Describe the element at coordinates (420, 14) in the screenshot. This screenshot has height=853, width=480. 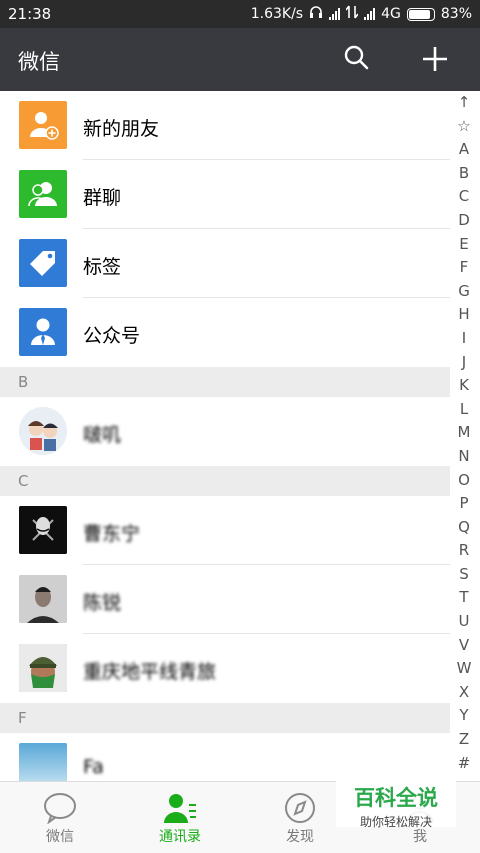
I see `battery-icon` at that location.